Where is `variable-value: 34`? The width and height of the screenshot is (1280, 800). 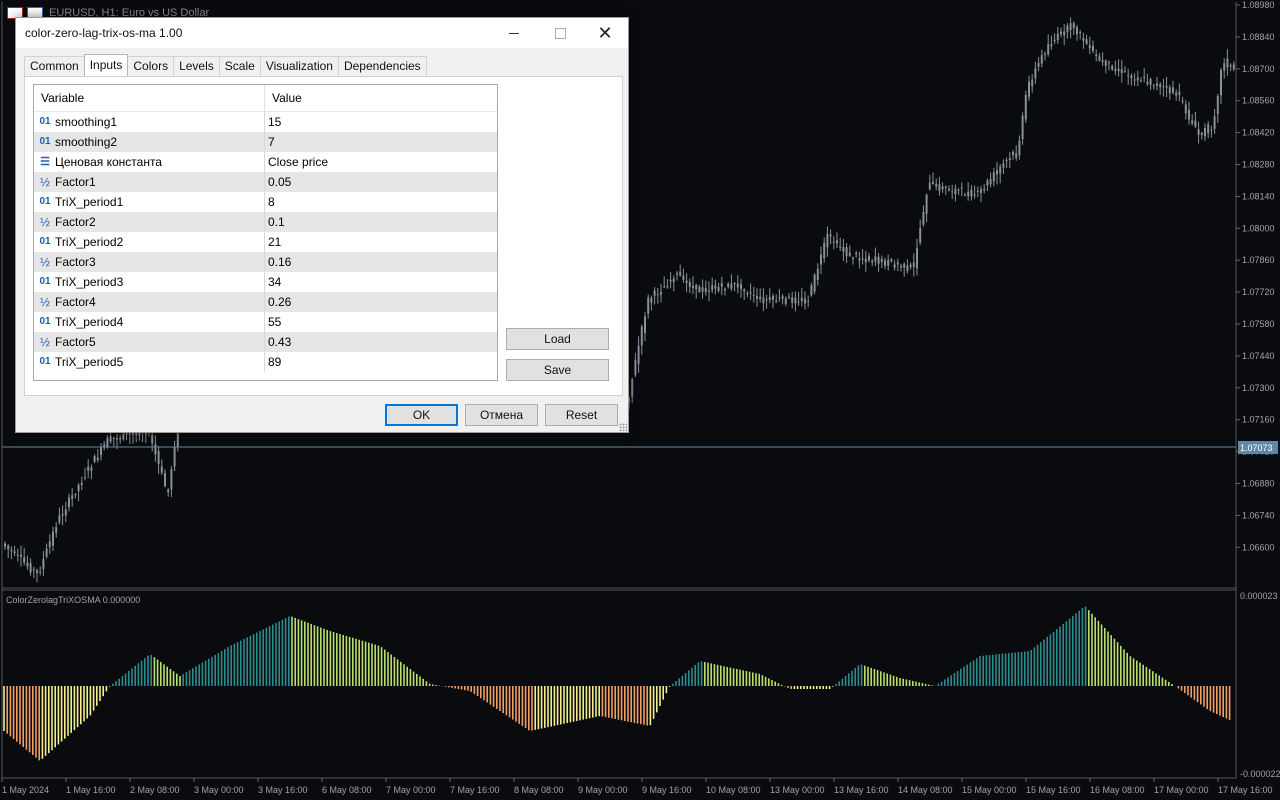
variable-value: 34 is located at coordinates (381, 282).